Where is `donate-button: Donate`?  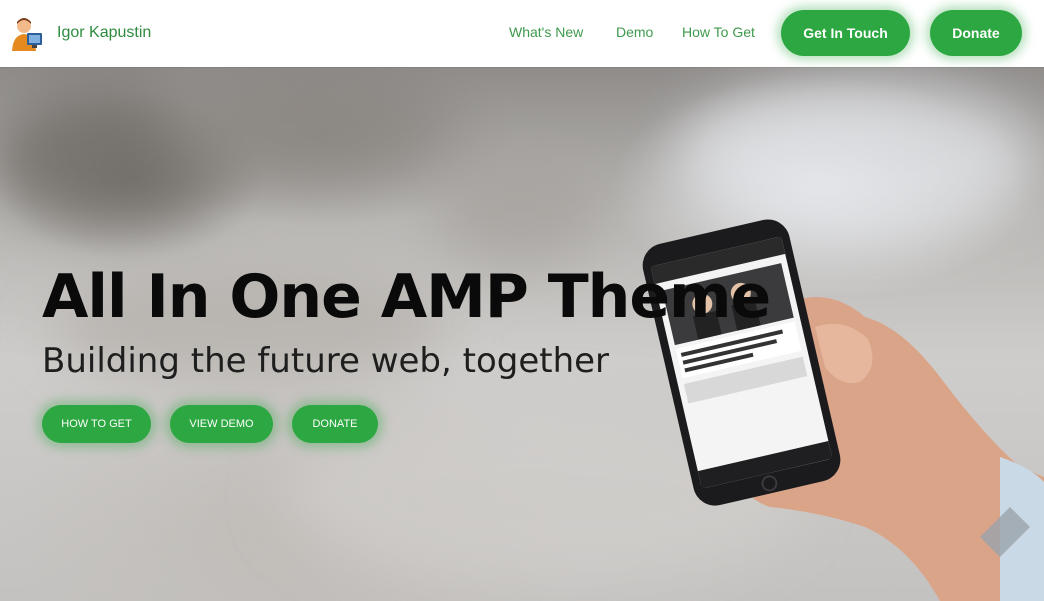 donate-button: Donate is located at coordinates (976, 33).